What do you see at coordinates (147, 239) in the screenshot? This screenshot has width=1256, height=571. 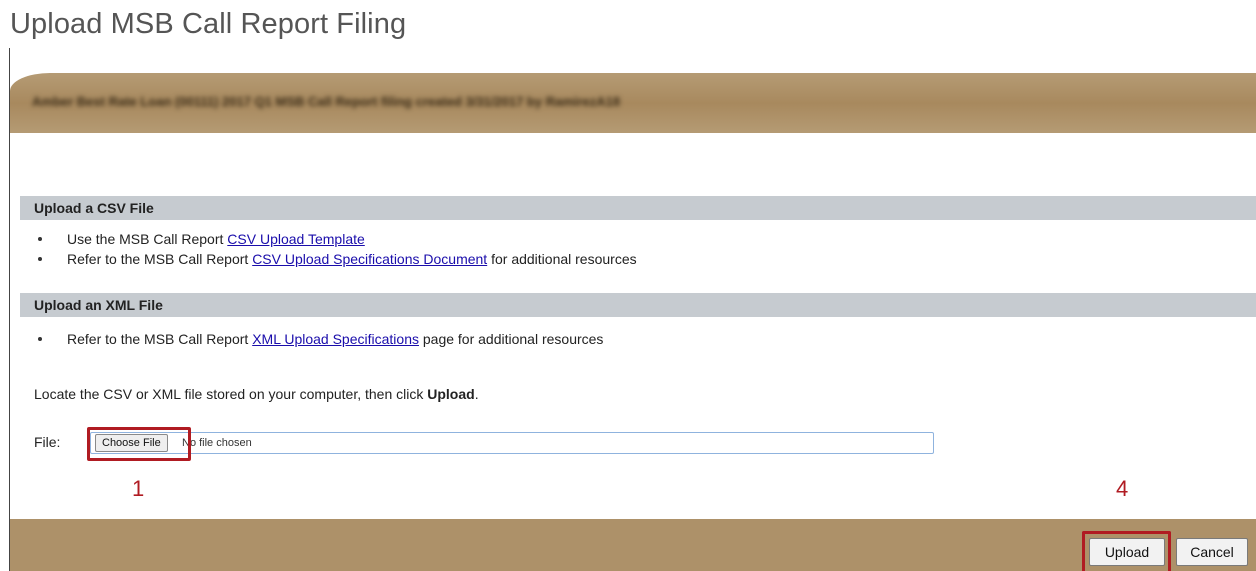 I see `bullet-text: Use the MSB Call Report` at bounding box center [147, 239].